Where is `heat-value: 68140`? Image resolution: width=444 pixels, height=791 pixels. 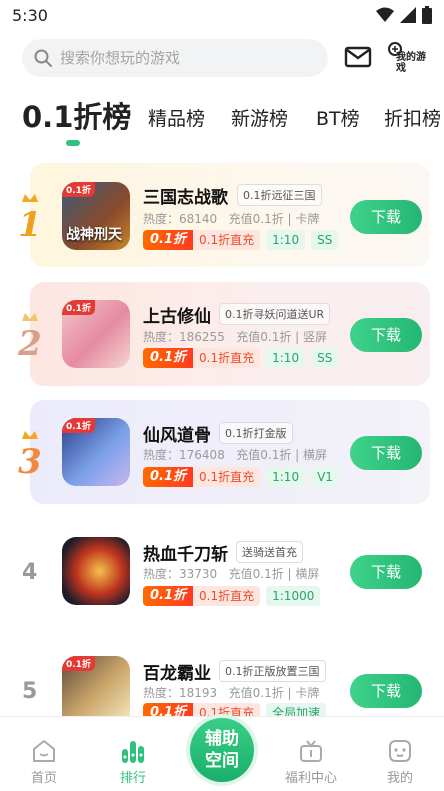
heat-value: 68140 is located at coordinates (198, 219).